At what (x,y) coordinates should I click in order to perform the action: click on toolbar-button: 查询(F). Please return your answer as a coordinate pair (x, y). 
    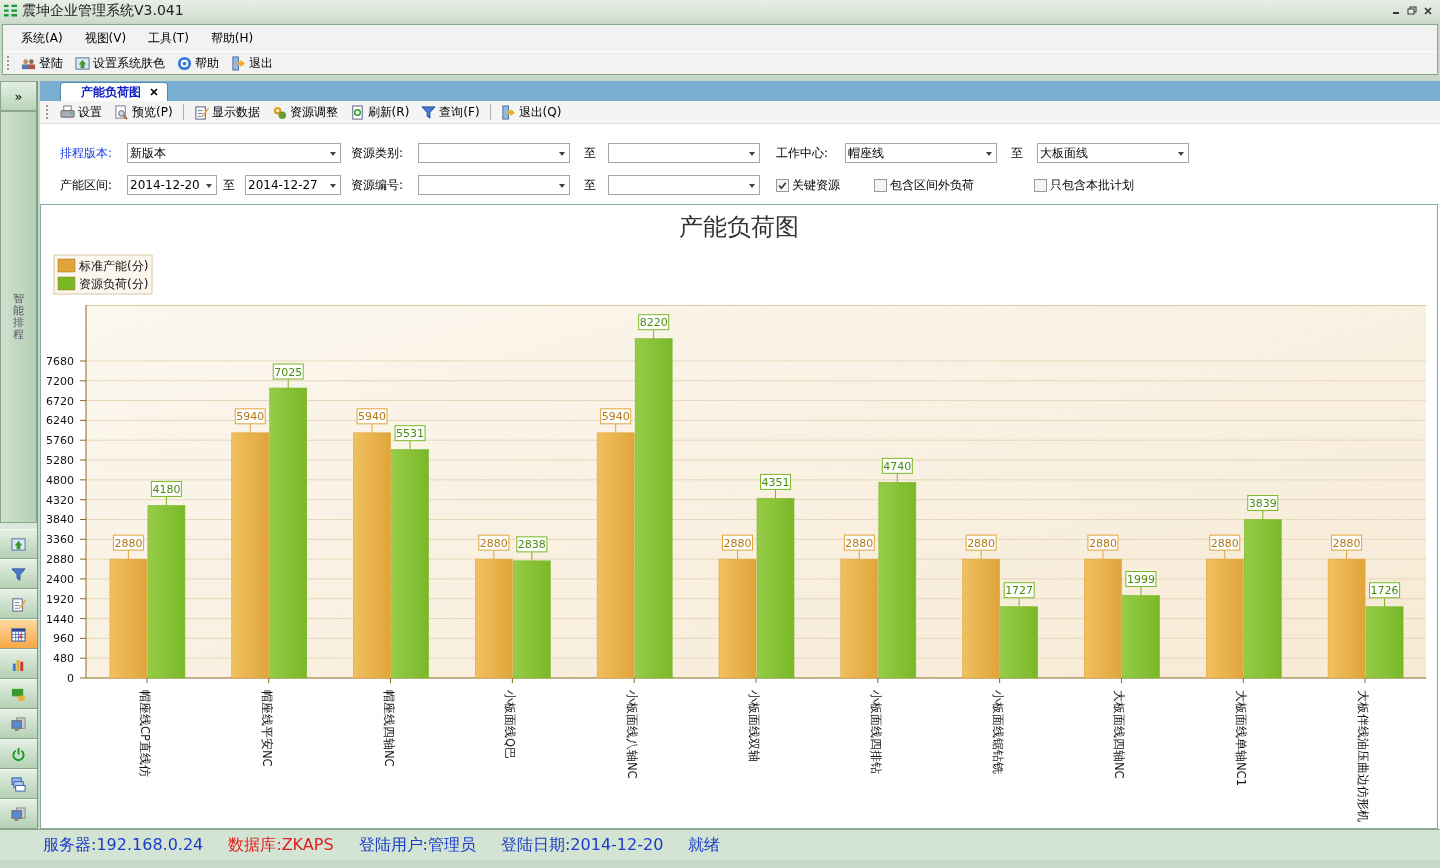
    Looking at the image, I should click on (450, 112).